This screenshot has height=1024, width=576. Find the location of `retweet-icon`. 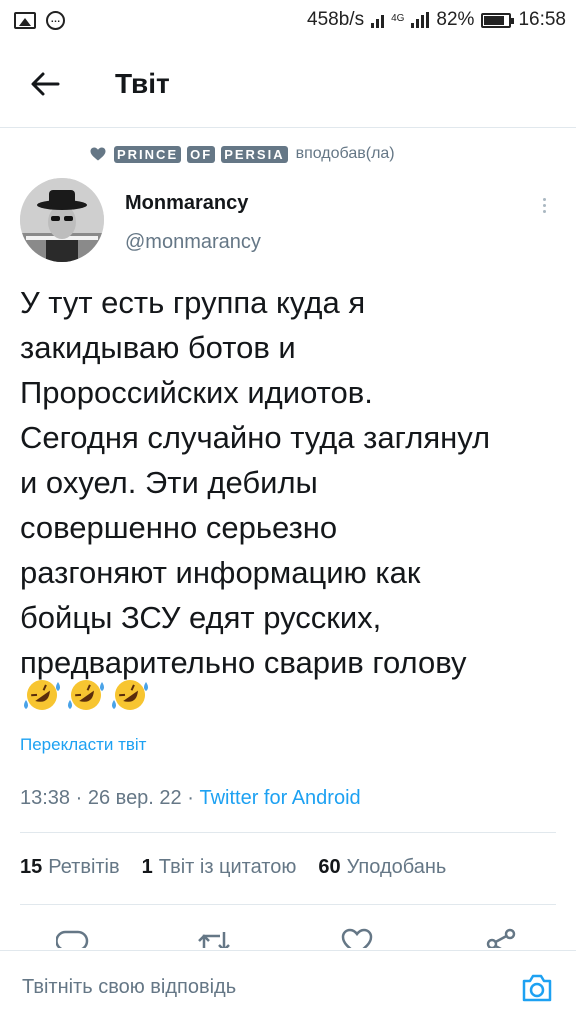

retweet-icon is located at coordinates (214, 938).